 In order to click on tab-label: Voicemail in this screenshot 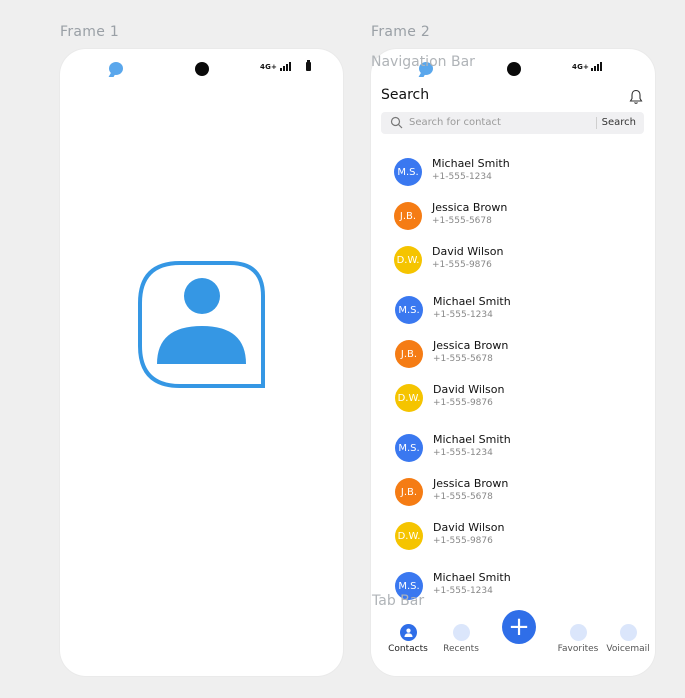, I will do `click(628, 649)`.